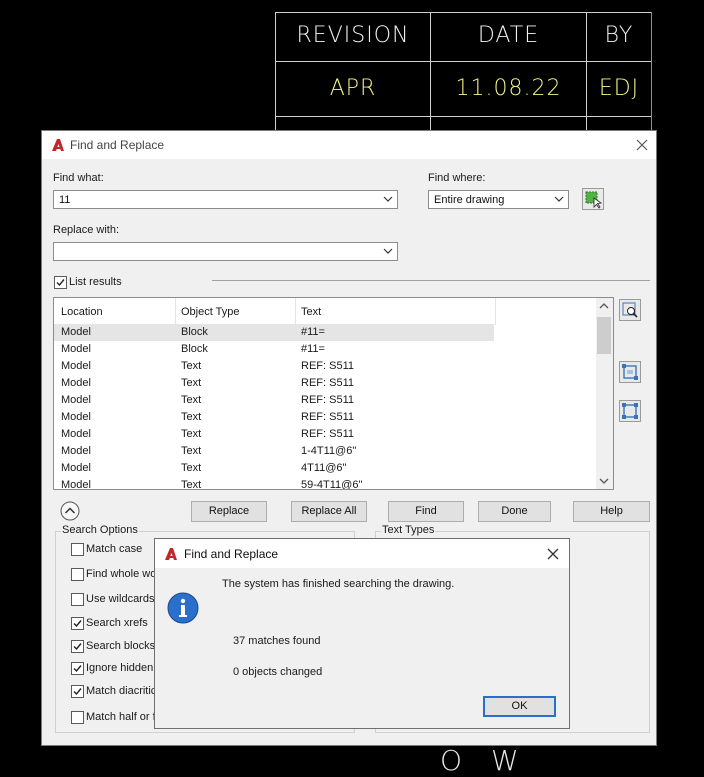 This screenshot has width=704, height=777. Describe the element at coordinates (278, 672) in the screenshot. I see `objects-changed-text: 0 objects changed` at that location.